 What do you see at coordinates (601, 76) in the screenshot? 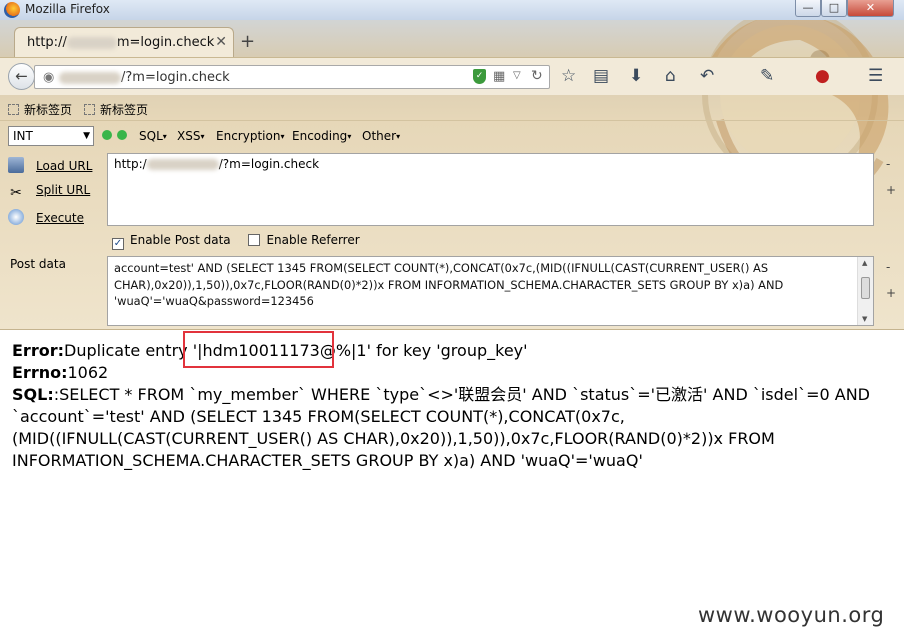
I see `reading-list-icon: ▤` at bounding box center [601, 76].